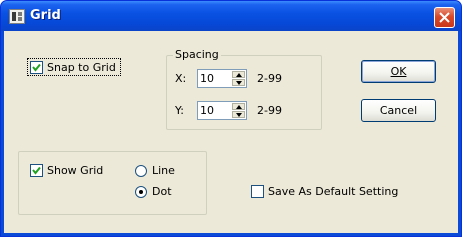 This screenshot has width=462, height=240. I want to click on snap-to-grid-checkbox, so click(36, 67).